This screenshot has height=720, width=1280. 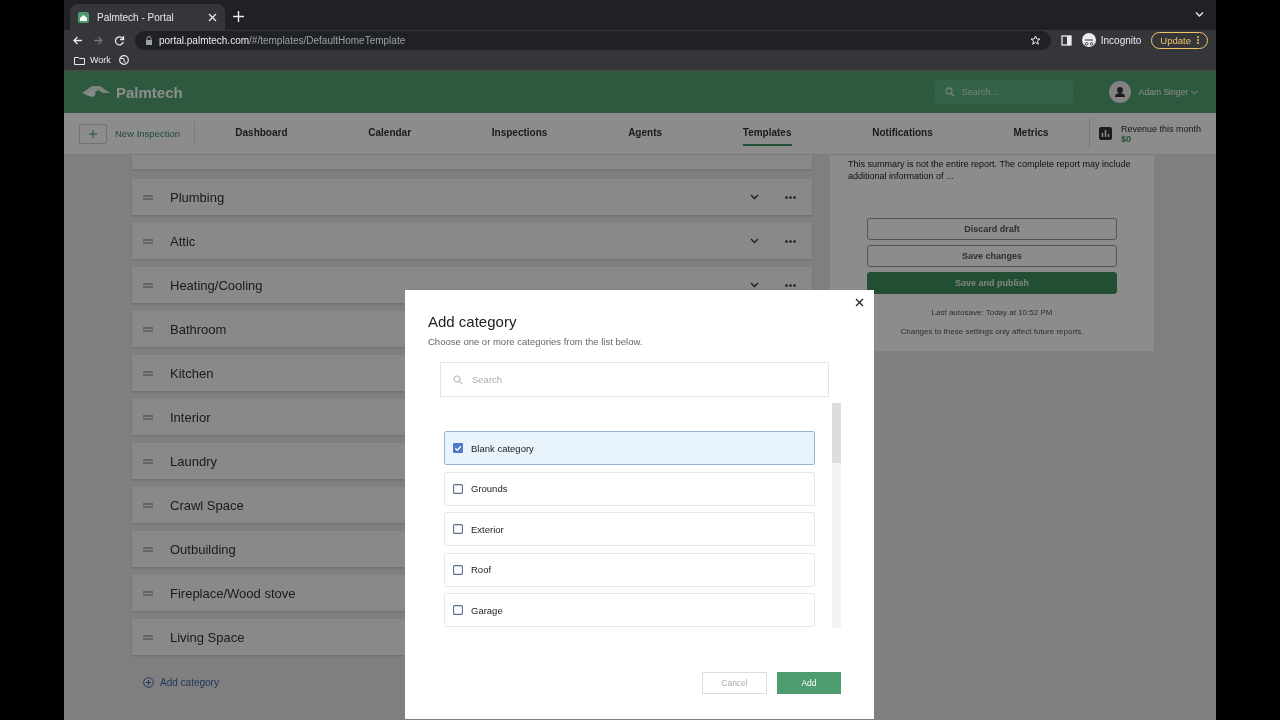 What do you see at coordinates (481, 569) in the screenshot?
I see `option-label: Roof` at bounding box center [481, 569].